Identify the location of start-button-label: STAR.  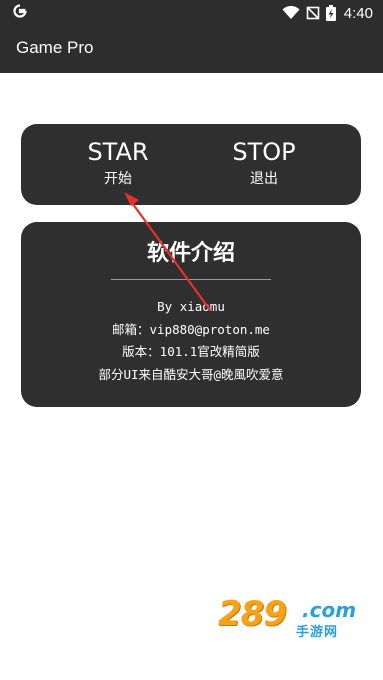
(118, 152).